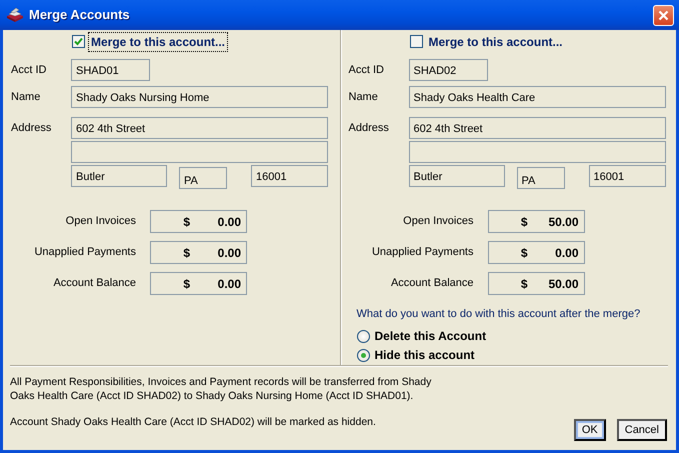  I want to click on radio-label: Hide this account, so click(424, 355).